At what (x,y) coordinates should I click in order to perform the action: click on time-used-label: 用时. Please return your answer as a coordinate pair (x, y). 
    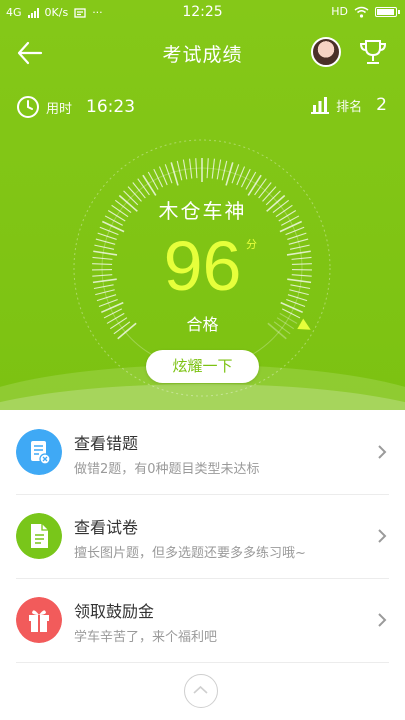
    Looking at the image, I should click on (59, 109).